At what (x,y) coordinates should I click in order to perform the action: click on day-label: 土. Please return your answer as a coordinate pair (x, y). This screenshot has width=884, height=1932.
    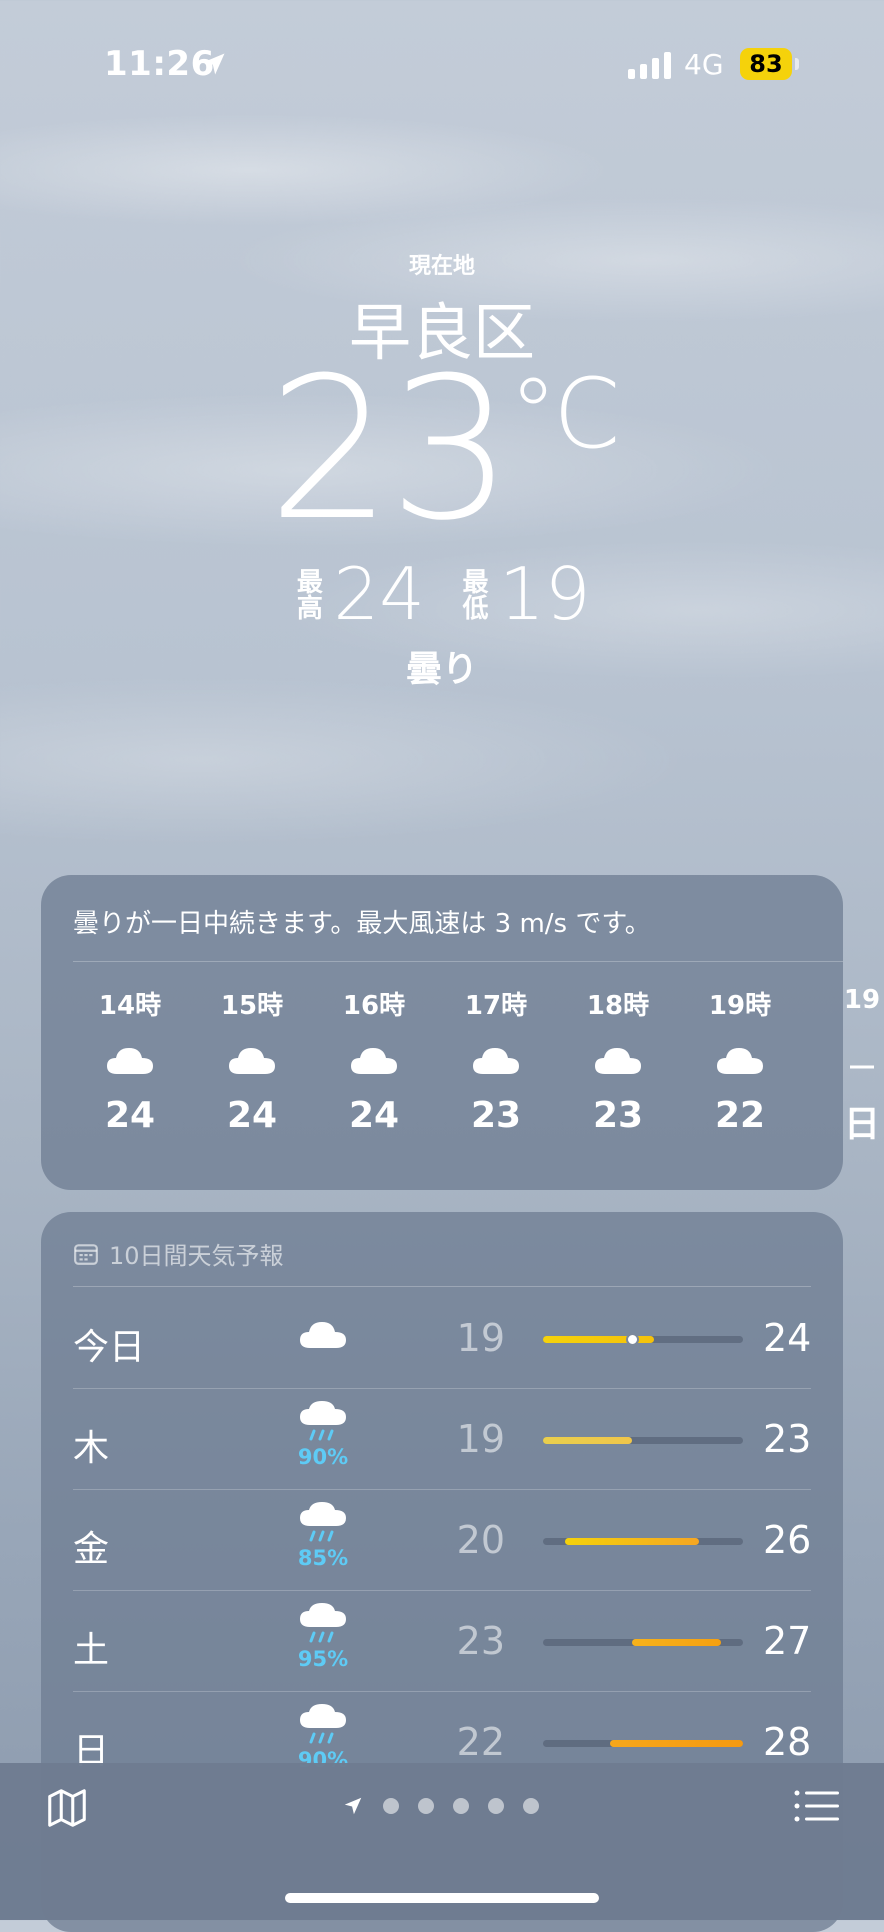
    Looking at the image, I should click on (91, 1650).